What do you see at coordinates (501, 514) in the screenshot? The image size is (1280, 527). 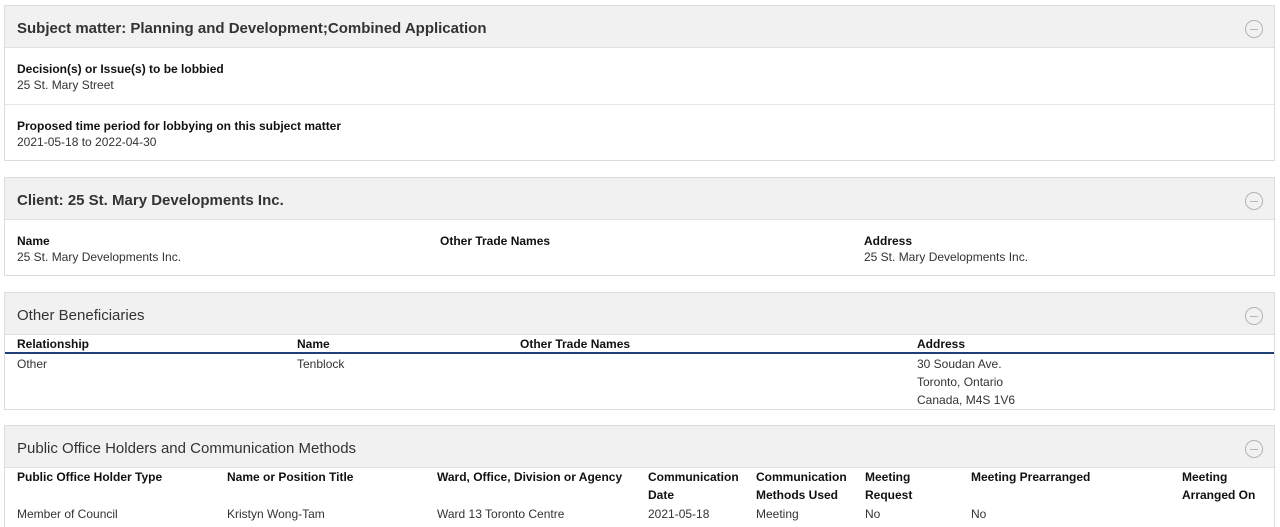 I see `ward-cell: Ward 13 Toronto Centre` at bounding box center [501, 514].